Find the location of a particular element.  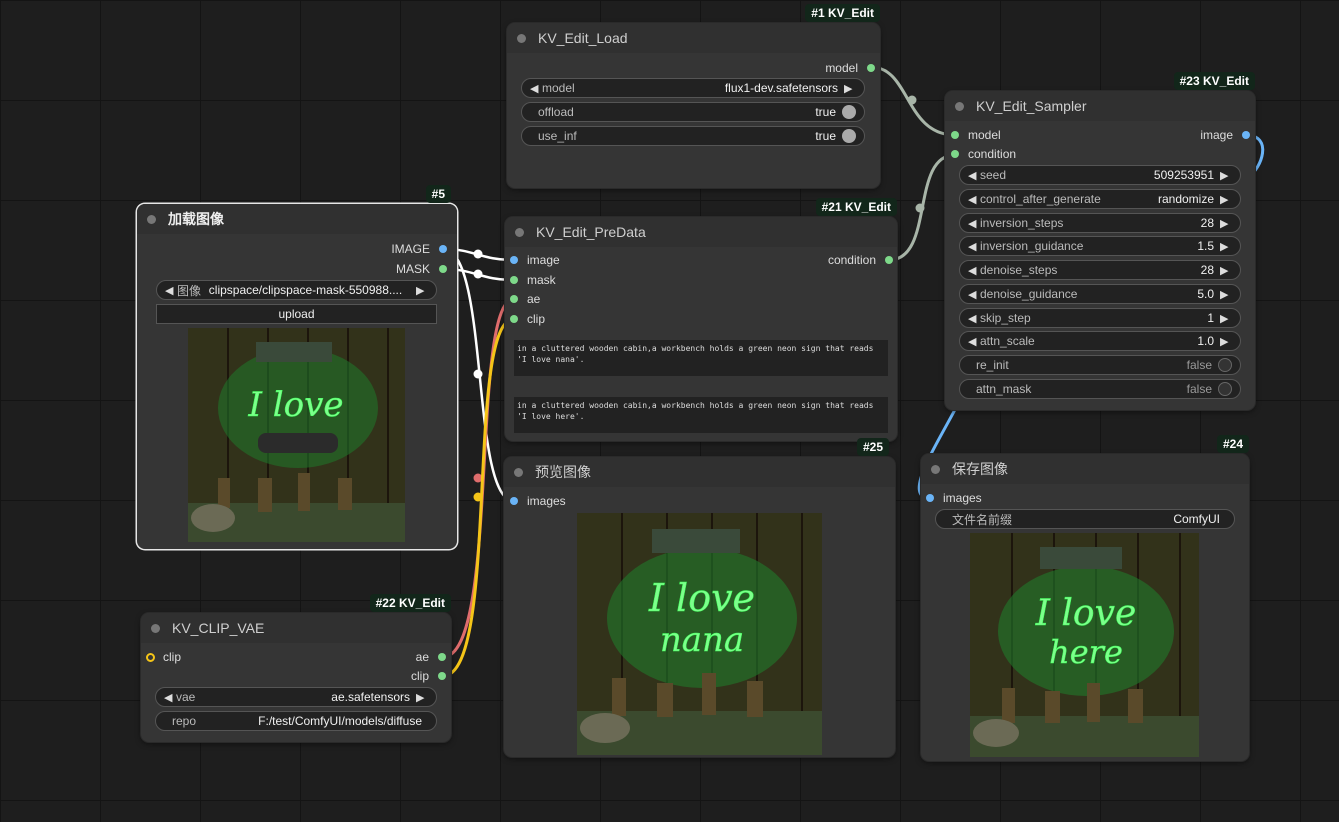

widget-re-init: re_init false is located at coordinates (1100, 365).